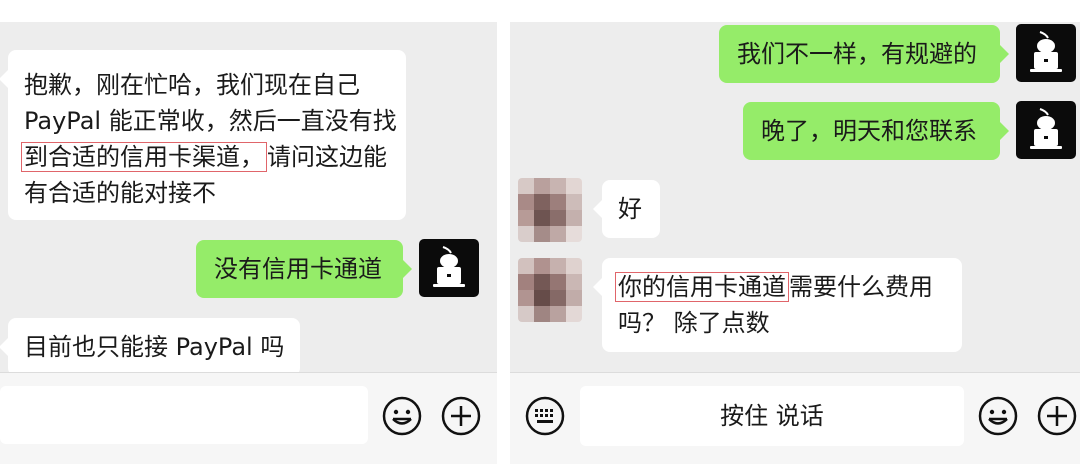  I want to click on message-input, so click(184, 415).